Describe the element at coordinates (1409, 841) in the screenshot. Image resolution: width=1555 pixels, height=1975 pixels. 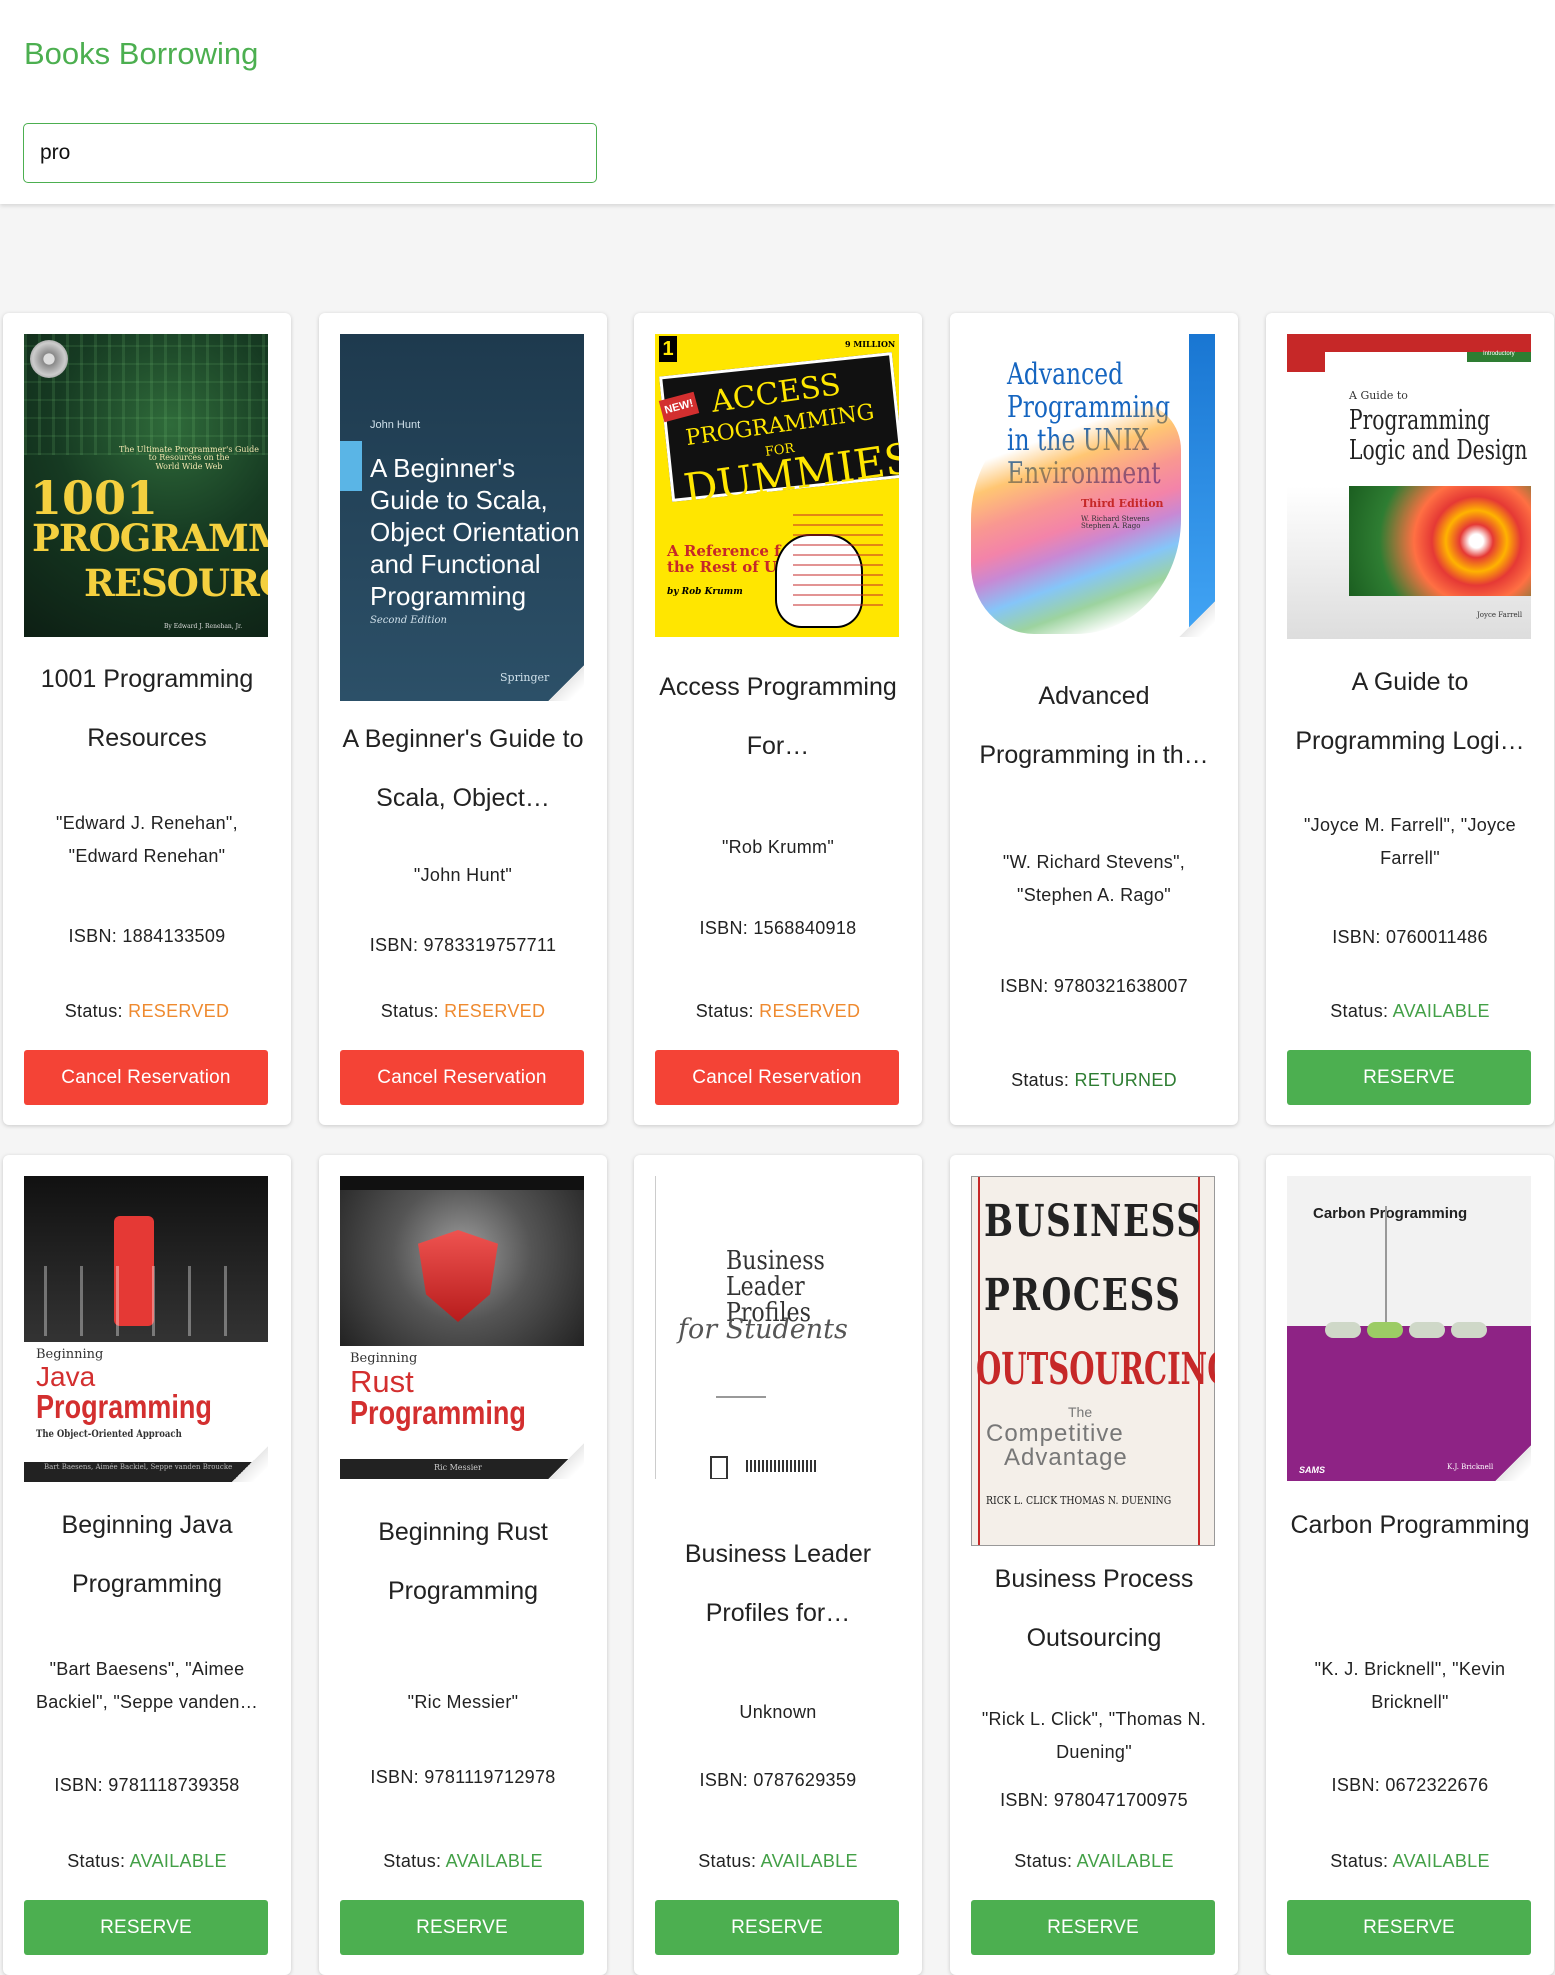
I see `book-authors: "Joyce M. Farrell", "Joyce Farrell"` at that location.